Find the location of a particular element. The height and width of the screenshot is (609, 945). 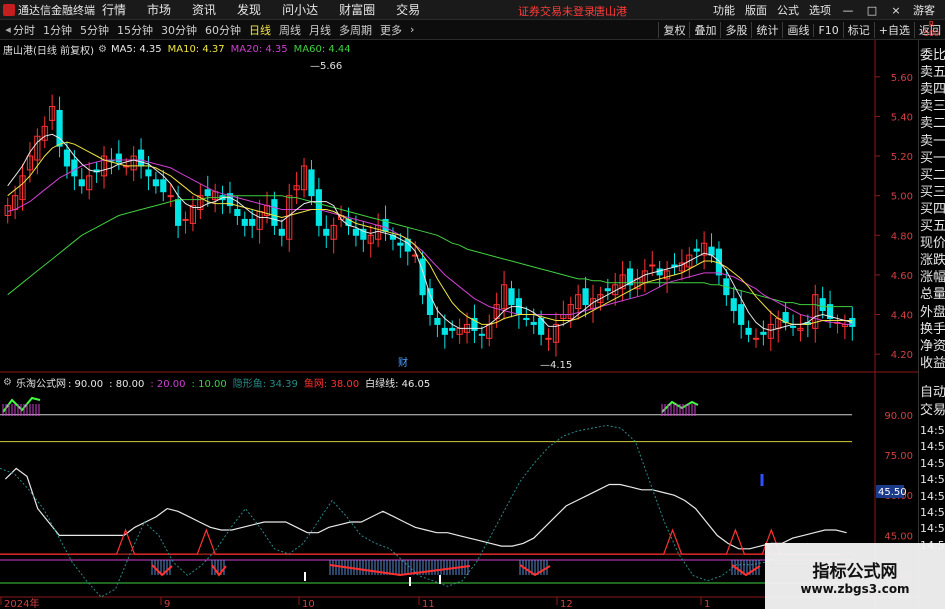

finance-marker: 财 is located at coordinates (403, 362).